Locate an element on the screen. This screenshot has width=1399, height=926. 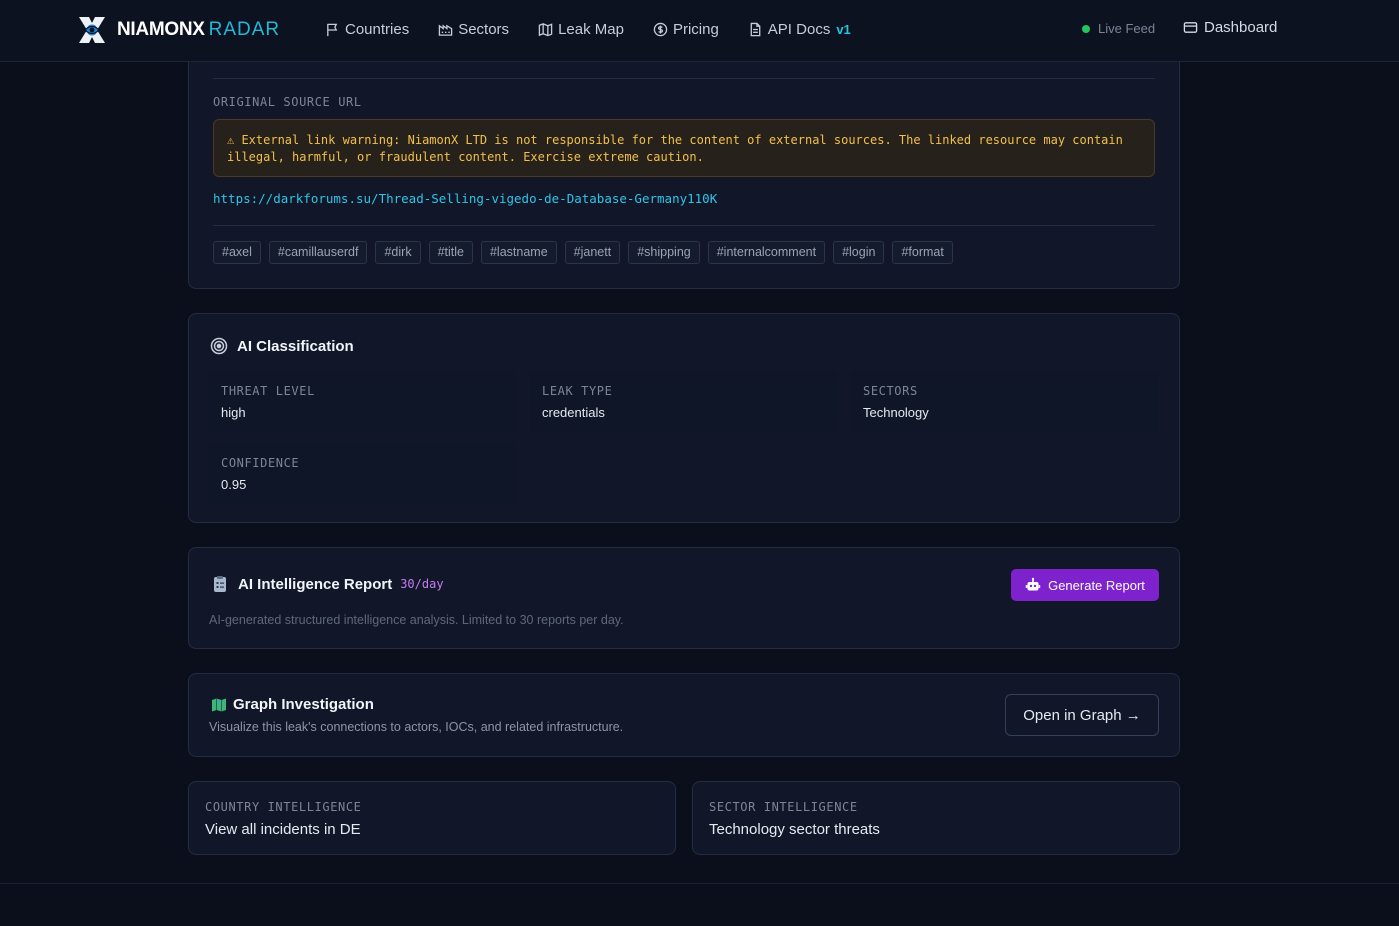
niamonx-logo-icon is located at coordinates (92, 30).